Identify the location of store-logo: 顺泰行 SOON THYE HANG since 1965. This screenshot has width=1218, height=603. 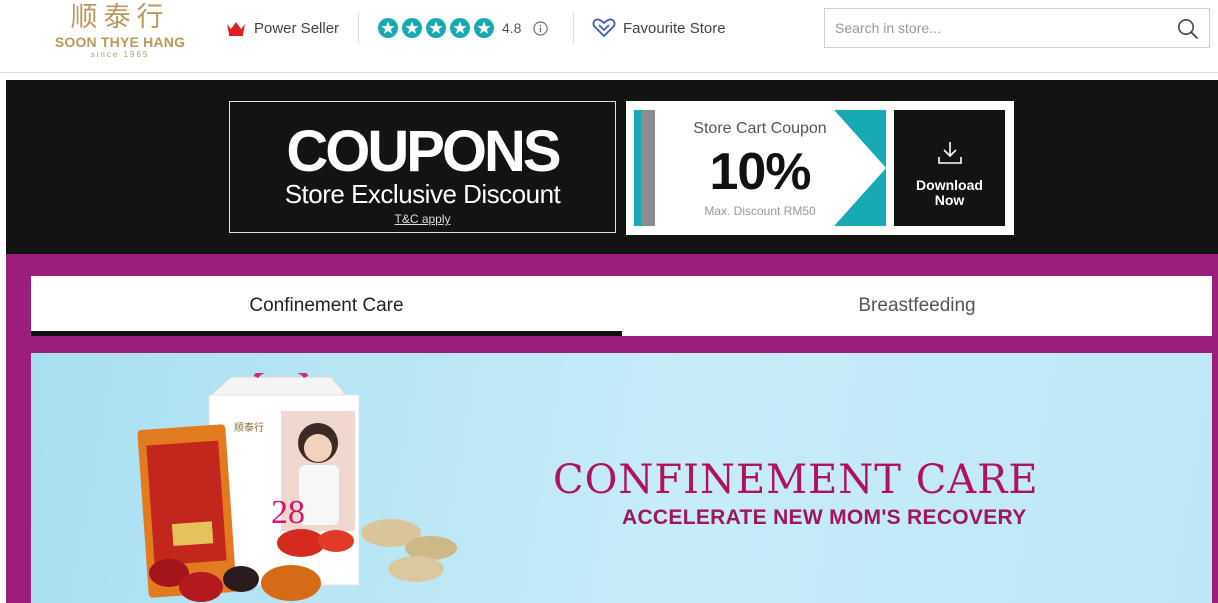
(120, 31).